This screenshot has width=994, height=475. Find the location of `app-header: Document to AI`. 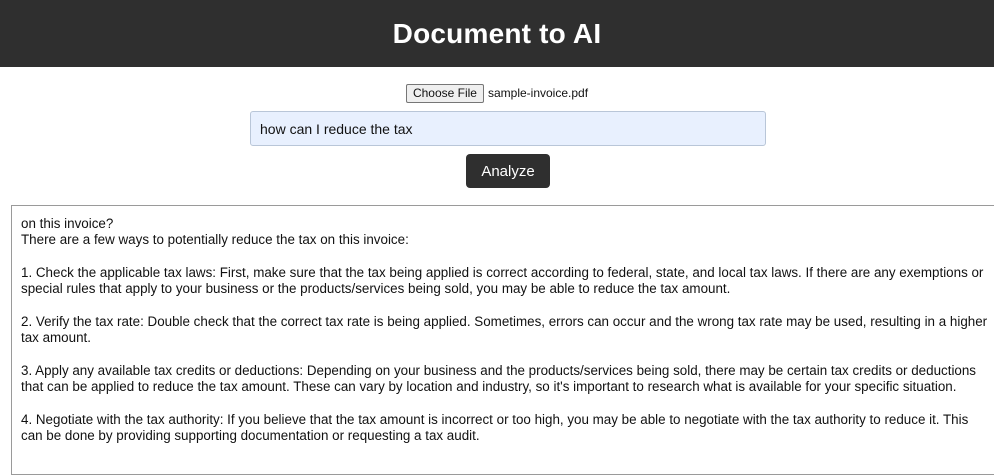

app-header: Document to AI is located at coordinates (497, 33).